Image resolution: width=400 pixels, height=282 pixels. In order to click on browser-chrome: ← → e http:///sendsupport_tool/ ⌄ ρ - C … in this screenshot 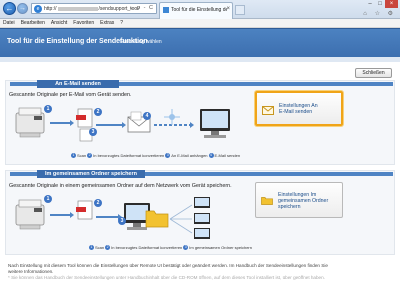, I will do `click(200, 9)`.